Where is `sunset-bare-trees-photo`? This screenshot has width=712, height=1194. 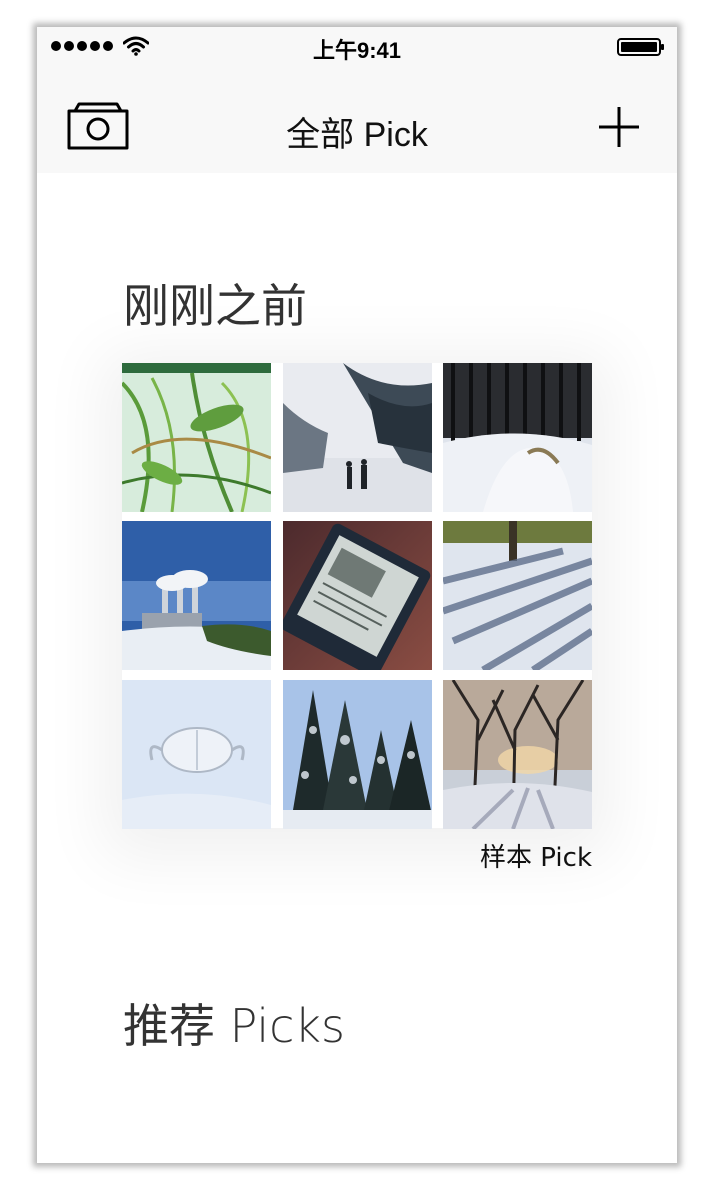 sunset-bare-trees-photo is located at coordinates (517, 754).